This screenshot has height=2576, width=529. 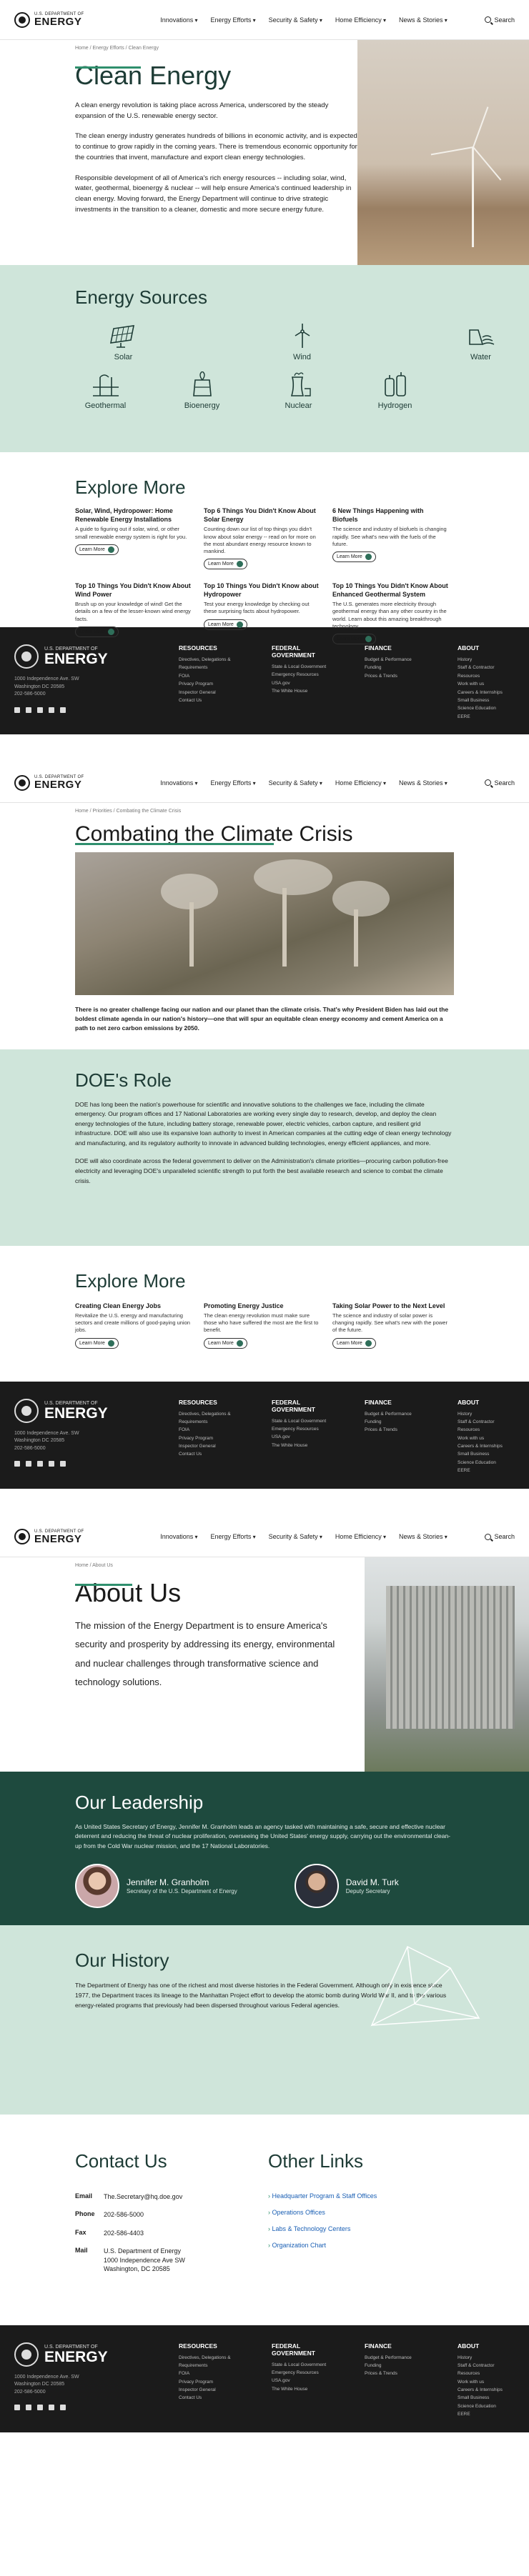 I want to click on leader-card: David M. Turk Deputy Secretary, so click(x=347, y=1887).